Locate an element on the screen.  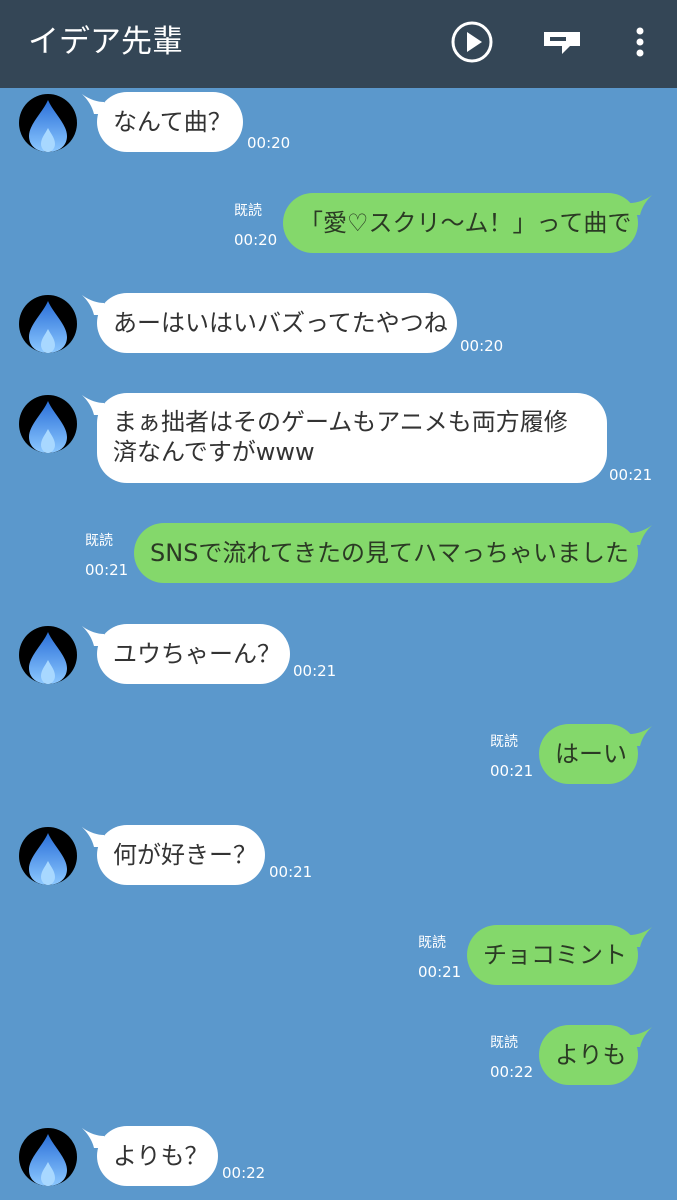
play-button is located at coordinates (472, 42).